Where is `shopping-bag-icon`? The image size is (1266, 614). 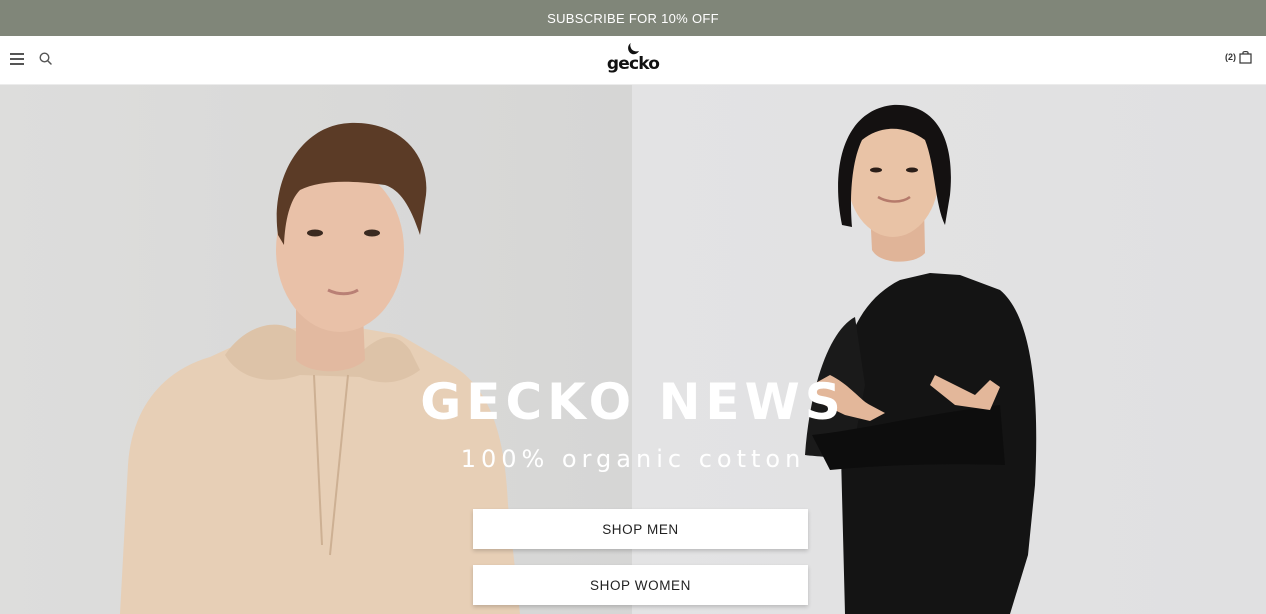 shopping-bag-icon is located at coordinates (1245, 57).